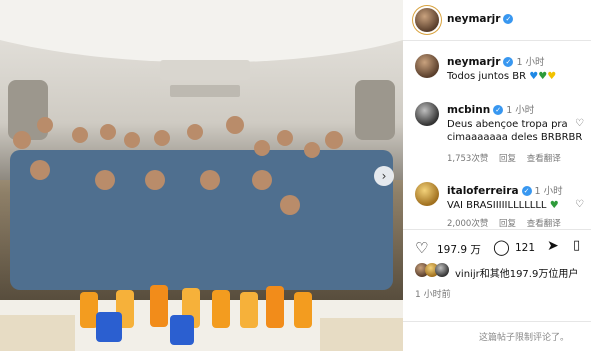 The height and width of the screenshot is (351, 591). I want to click on caption-username: neymarjr, so click(473, 62).